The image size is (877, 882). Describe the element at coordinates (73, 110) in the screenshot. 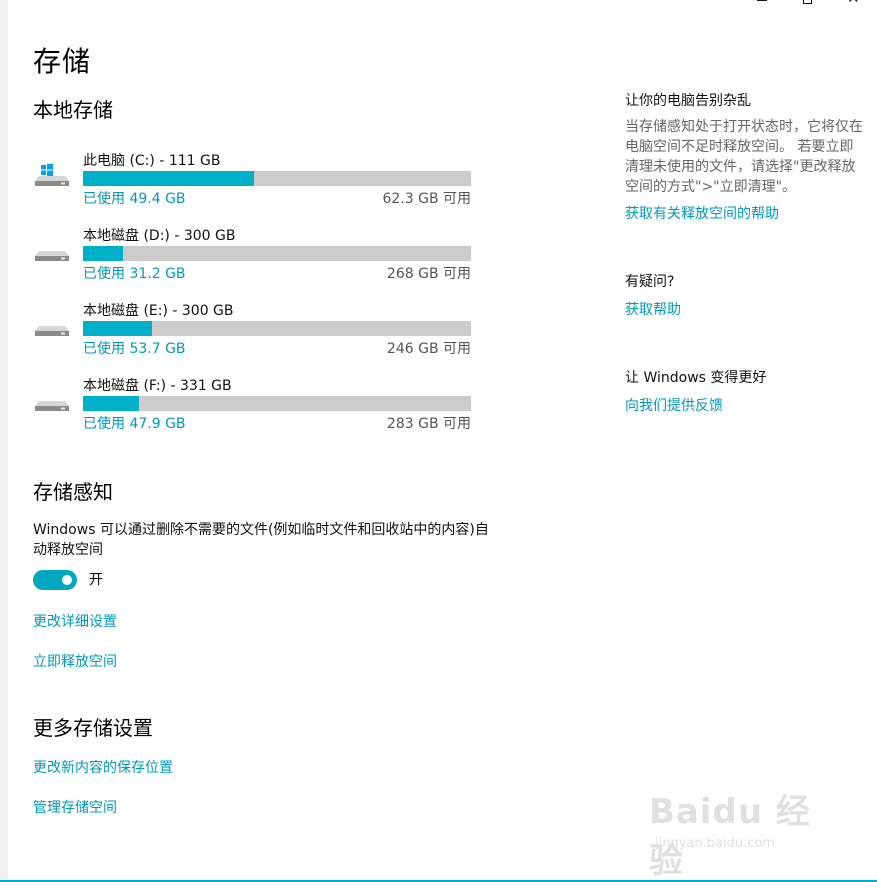

I see `local-storage-heading: 本地存储` at that location.